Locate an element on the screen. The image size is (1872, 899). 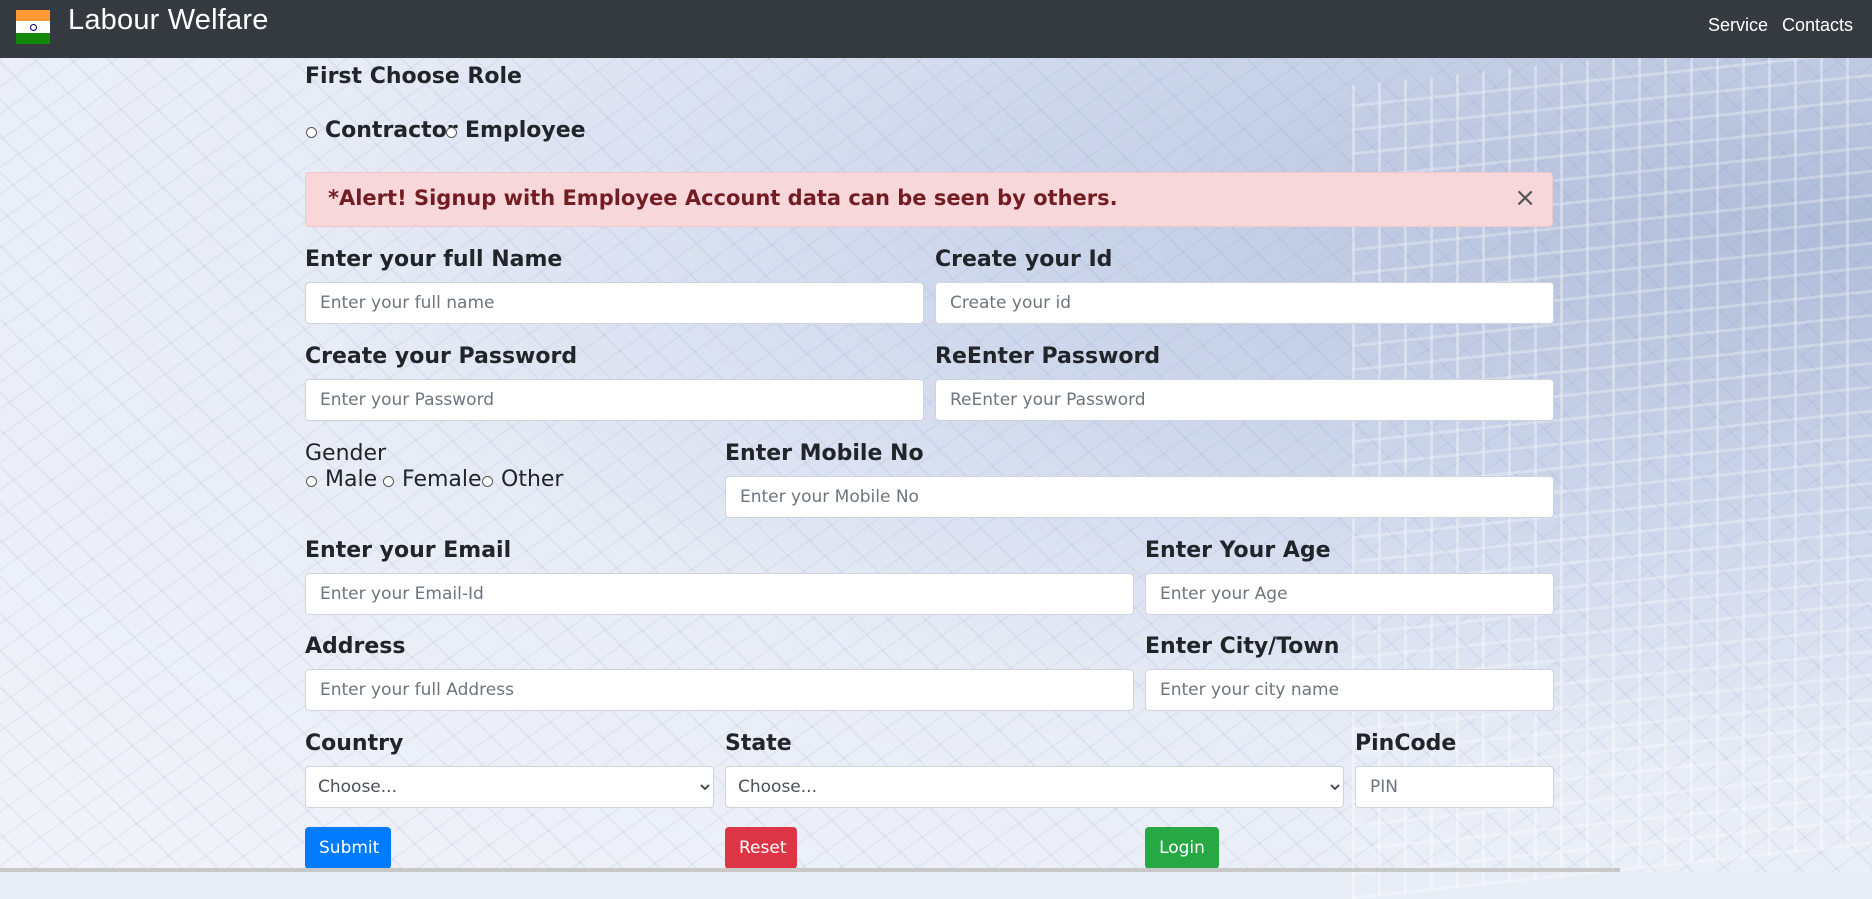
gender-radio-female is located at coordinates (388, 481).